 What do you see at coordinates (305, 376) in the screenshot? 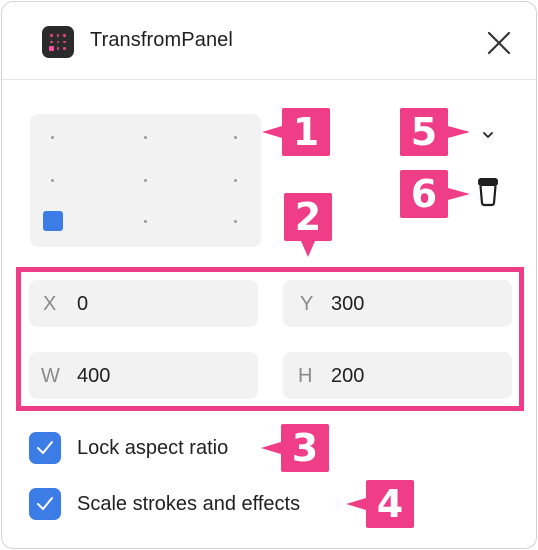
I see `h-label: H` at bounding box center [305, 376].